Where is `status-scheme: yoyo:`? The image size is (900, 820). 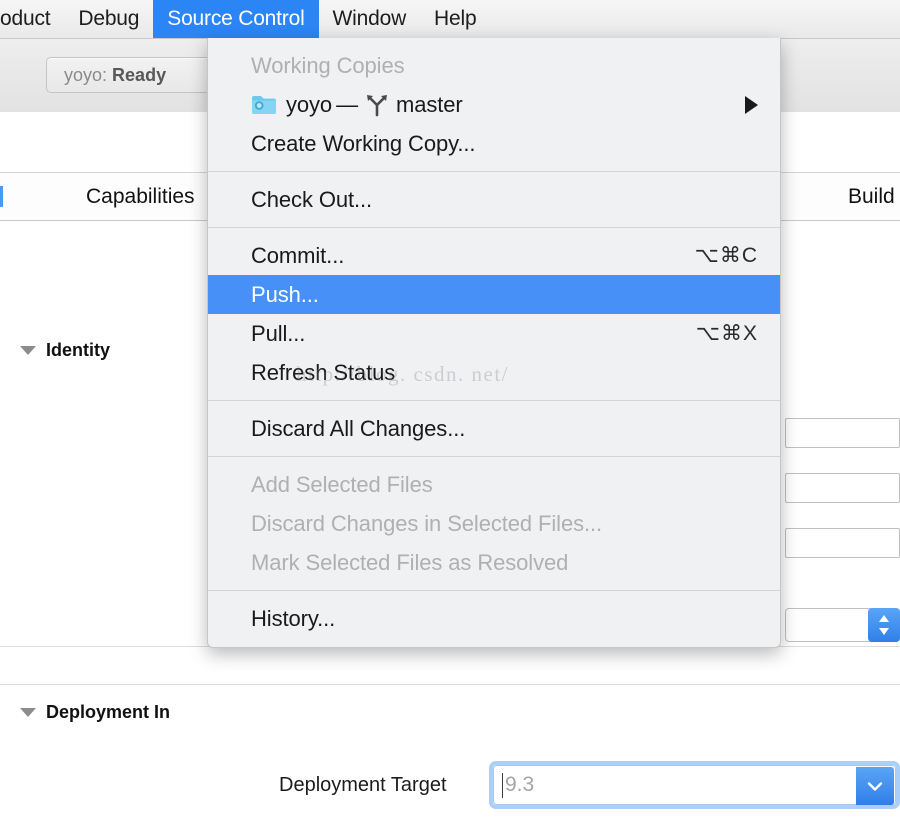 status-scheme: yoyo: is located at coordinates (86, 74).